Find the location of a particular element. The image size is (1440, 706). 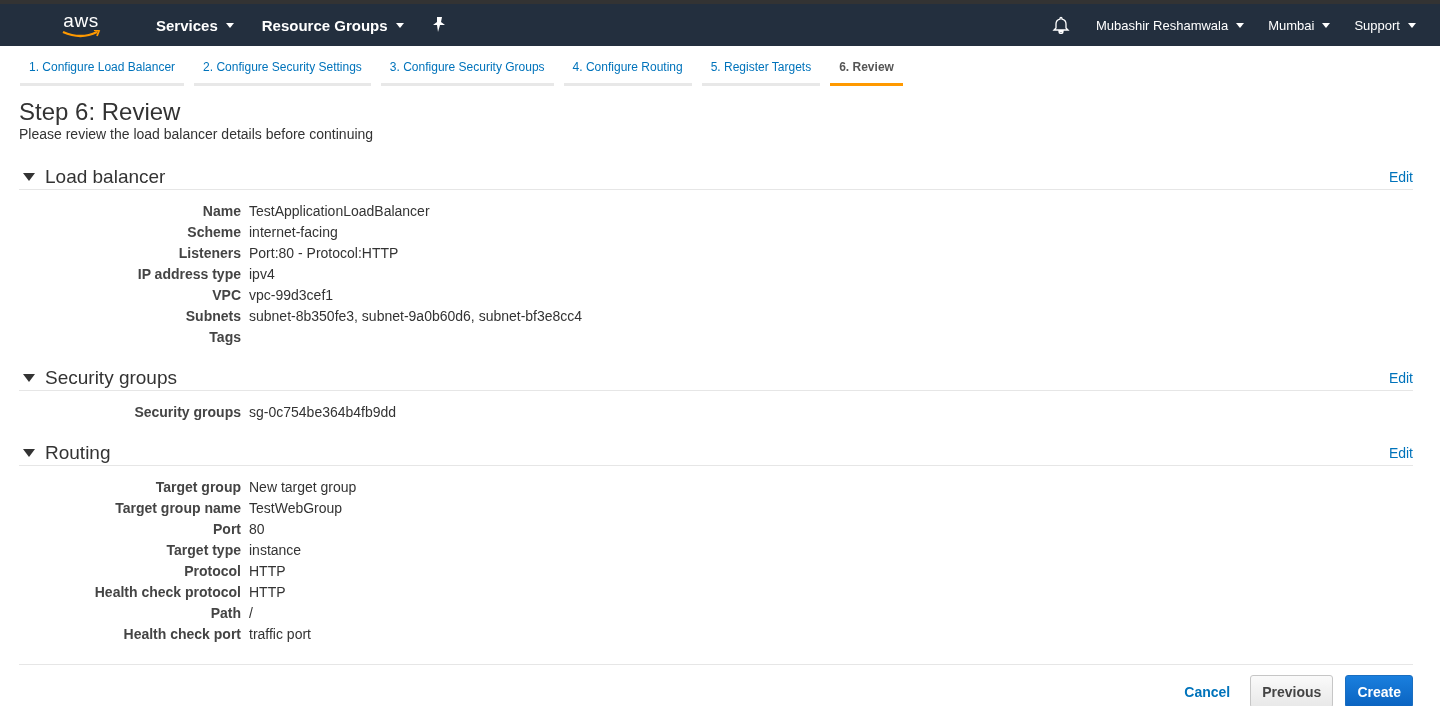

create-button: Create is located at coordinates (1379, 690).